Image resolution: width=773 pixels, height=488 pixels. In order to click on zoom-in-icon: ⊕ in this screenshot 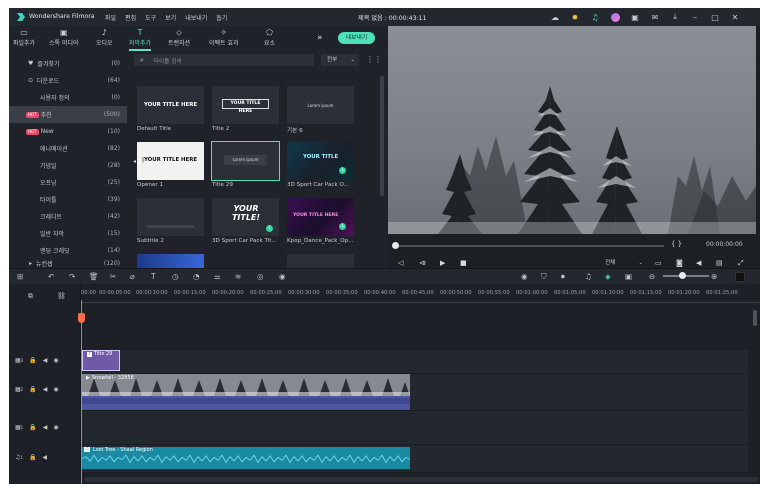, I will do `click(714, 276)`.